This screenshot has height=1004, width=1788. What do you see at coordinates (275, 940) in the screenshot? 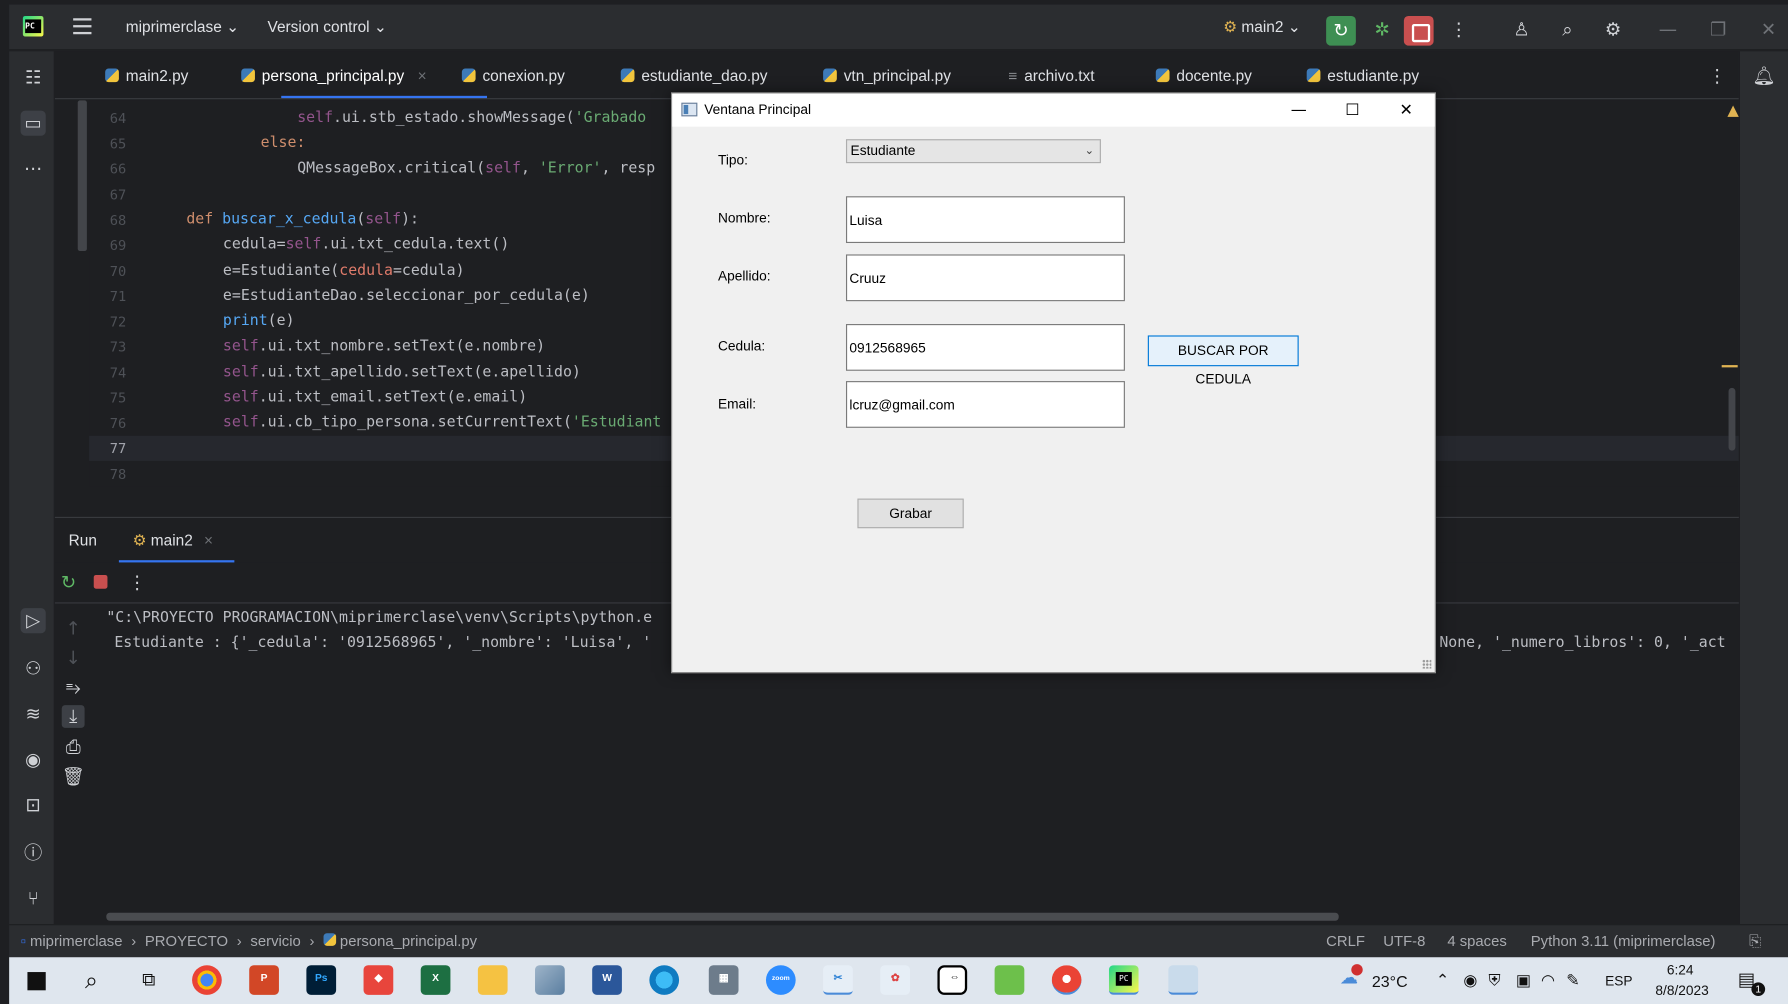
I see `breadcrumb-item: servicio` at bounding box center [275, 940].